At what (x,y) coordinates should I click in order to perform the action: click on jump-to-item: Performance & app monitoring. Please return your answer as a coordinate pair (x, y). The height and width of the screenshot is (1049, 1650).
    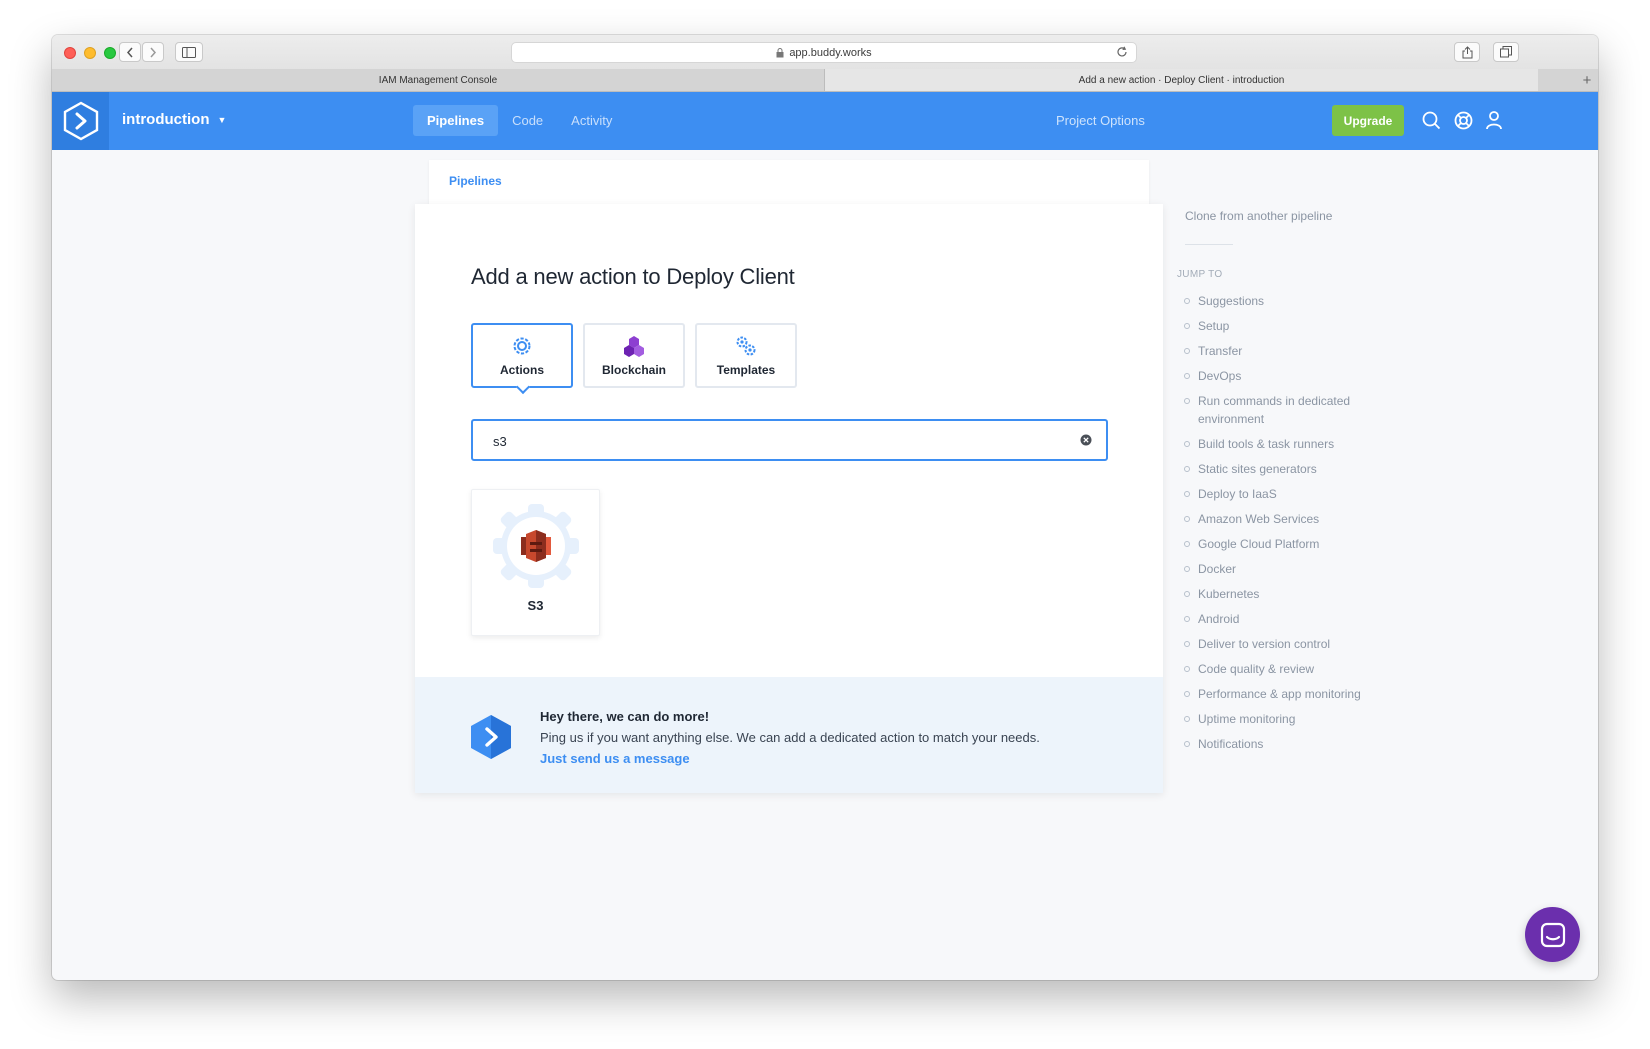
    Looking at the image, I should click on (1288, 694).